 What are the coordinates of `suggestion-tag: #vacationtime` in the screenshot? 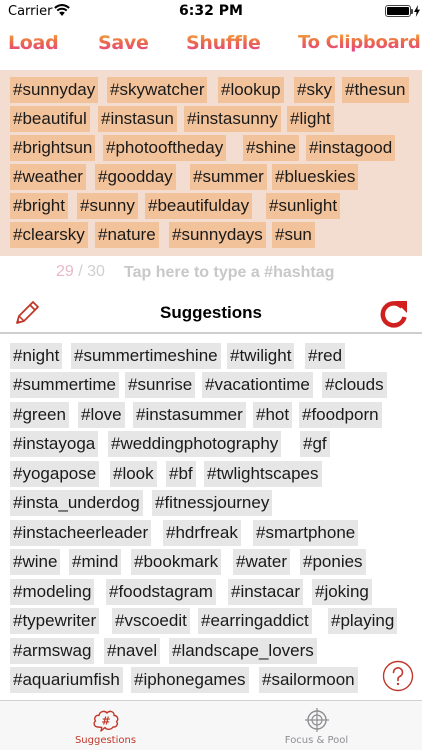 It's located at (257, 385).